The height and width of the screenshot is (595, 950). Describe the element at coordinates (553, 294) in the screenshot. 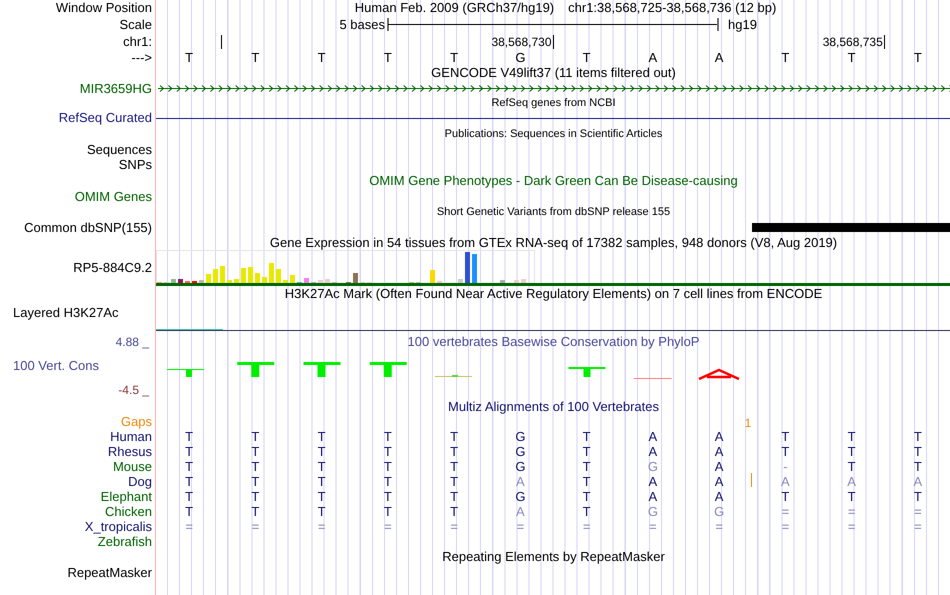

I see `track-title: H3K27Ac Mark (Often Found Near Active Regulatory Elements) on 7 cell lines from ENCODE` at that location.